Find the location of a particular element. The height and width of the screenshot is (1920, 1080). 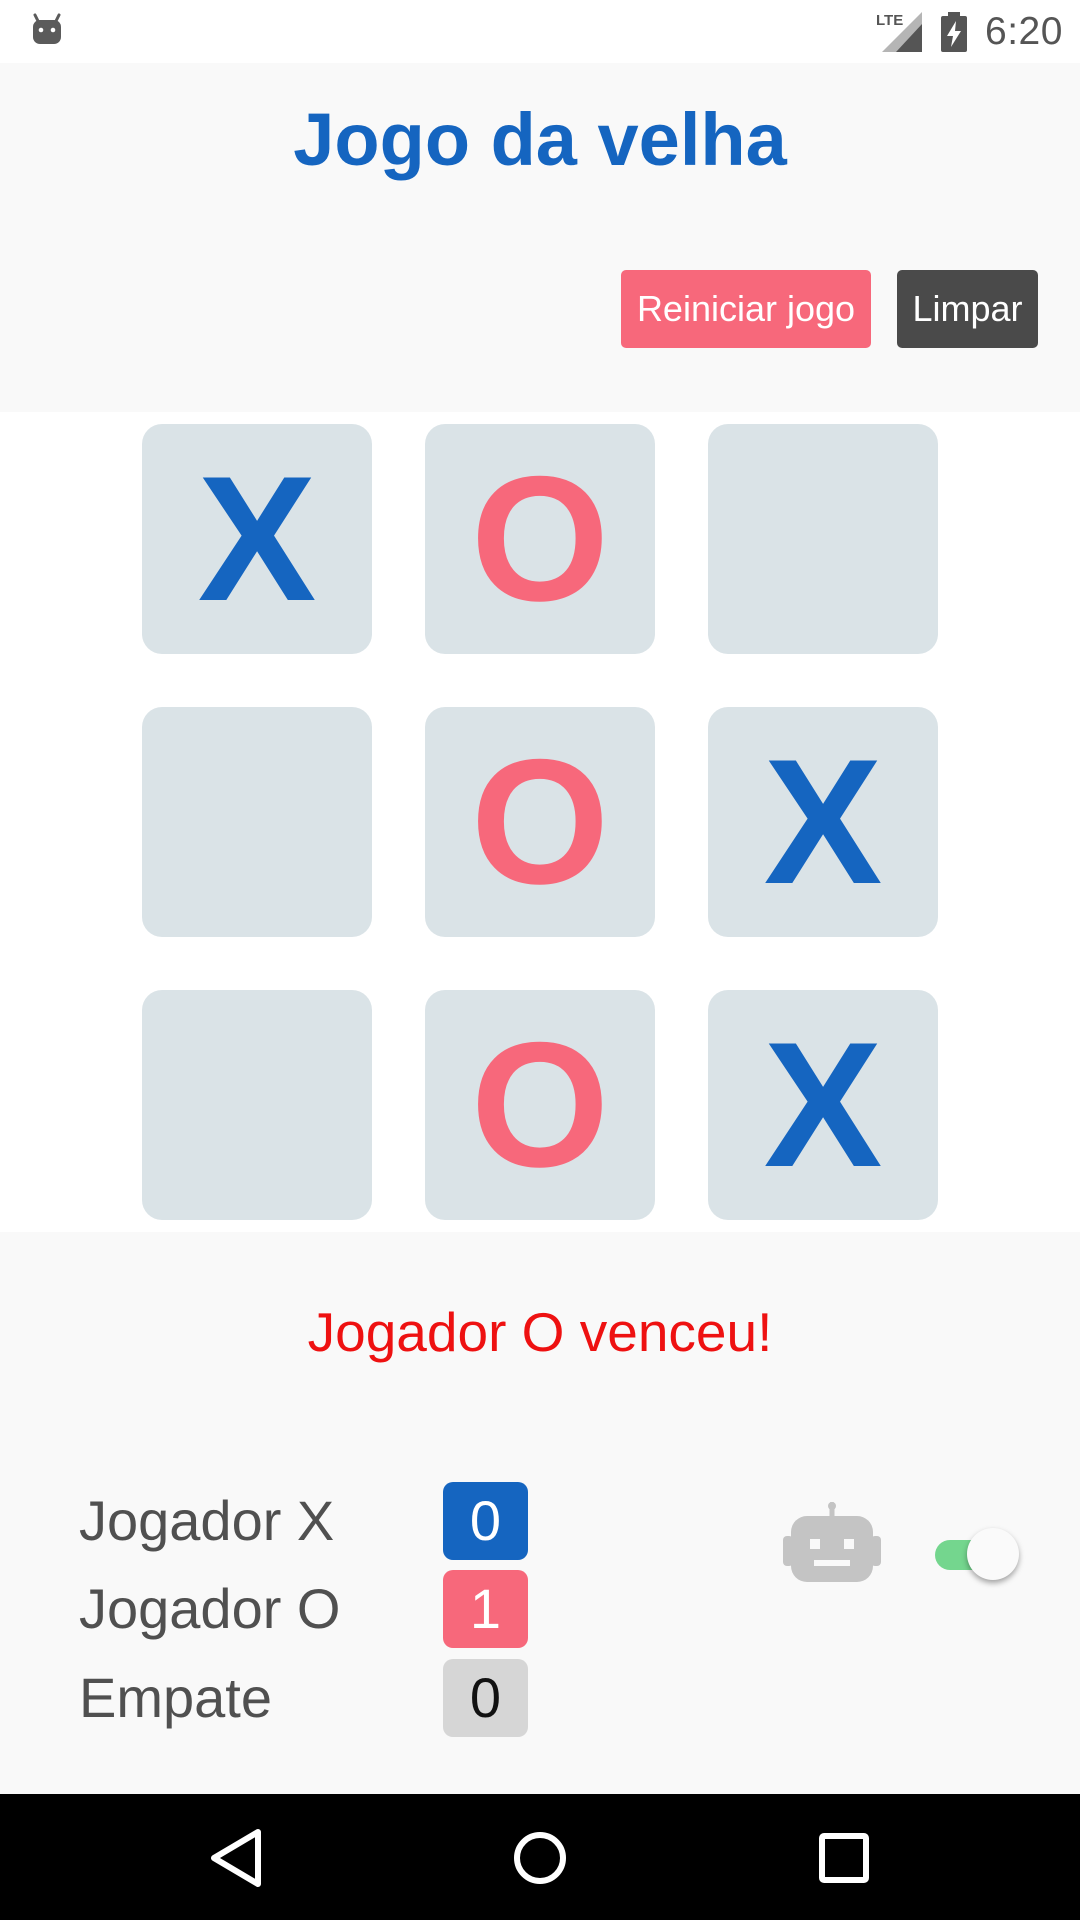

score-label-draw: Empate is located at coordinates (175, 1697).